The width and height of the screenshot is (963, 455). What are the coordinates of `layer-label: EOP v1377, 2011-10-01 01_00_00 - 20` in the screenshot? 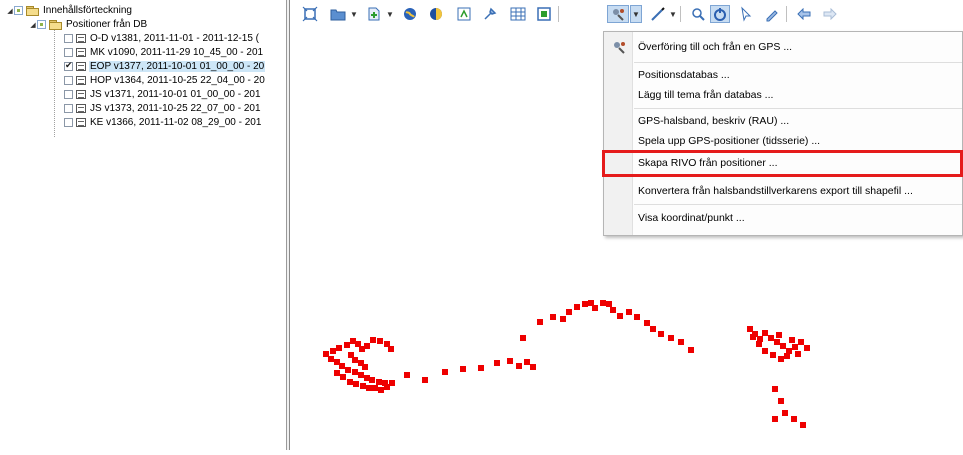 It's located at (177, 66).